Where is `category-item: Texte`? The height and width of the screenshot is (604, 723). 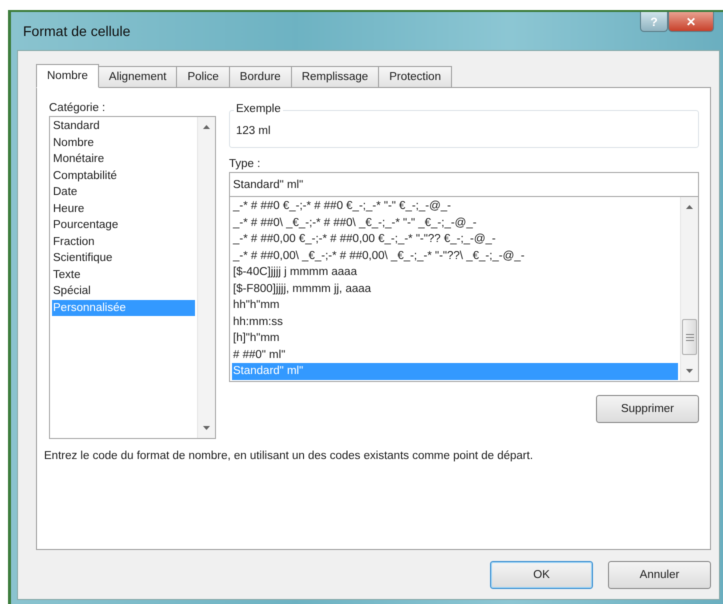 category-item: Texte is located at coordinates (123, 274).